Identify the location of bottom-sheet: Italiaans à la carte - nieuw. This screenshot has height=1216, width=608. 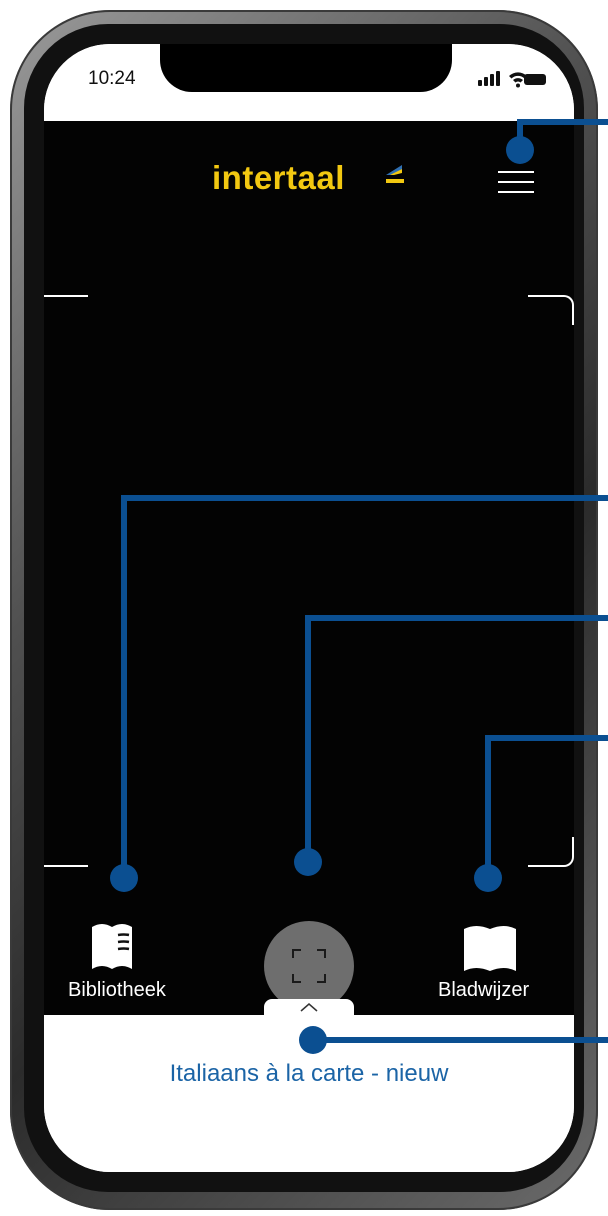
(309, 1085).